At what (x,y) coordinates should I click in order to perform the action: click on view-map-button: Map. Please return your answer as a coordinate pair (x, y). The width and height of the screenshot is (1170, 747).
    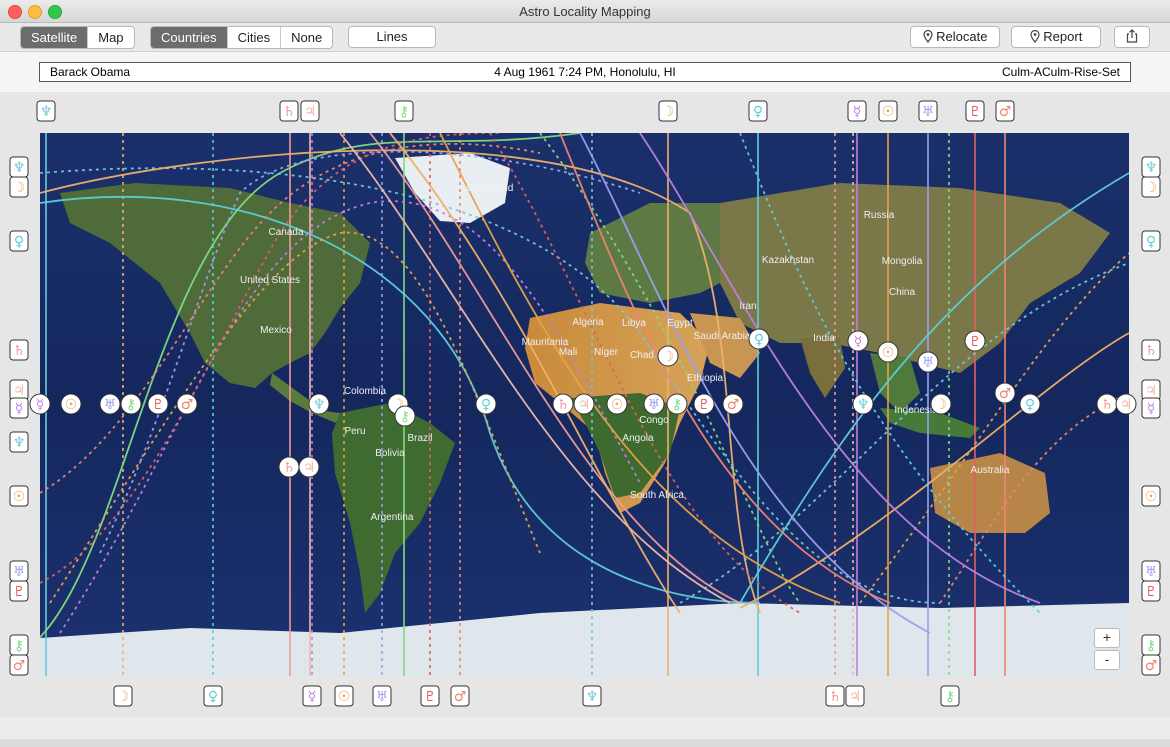
    Looking at the image, I should click on (110, 37).